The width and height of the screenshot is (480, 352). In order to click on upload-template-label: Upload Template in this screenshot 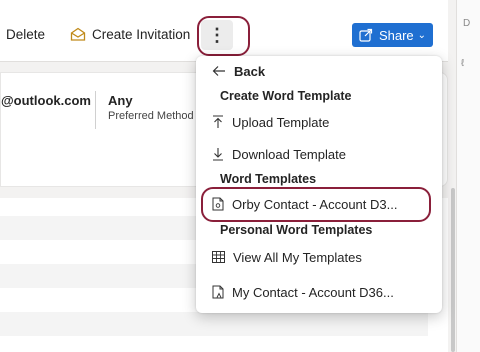, I will do `click(281, 122)`.